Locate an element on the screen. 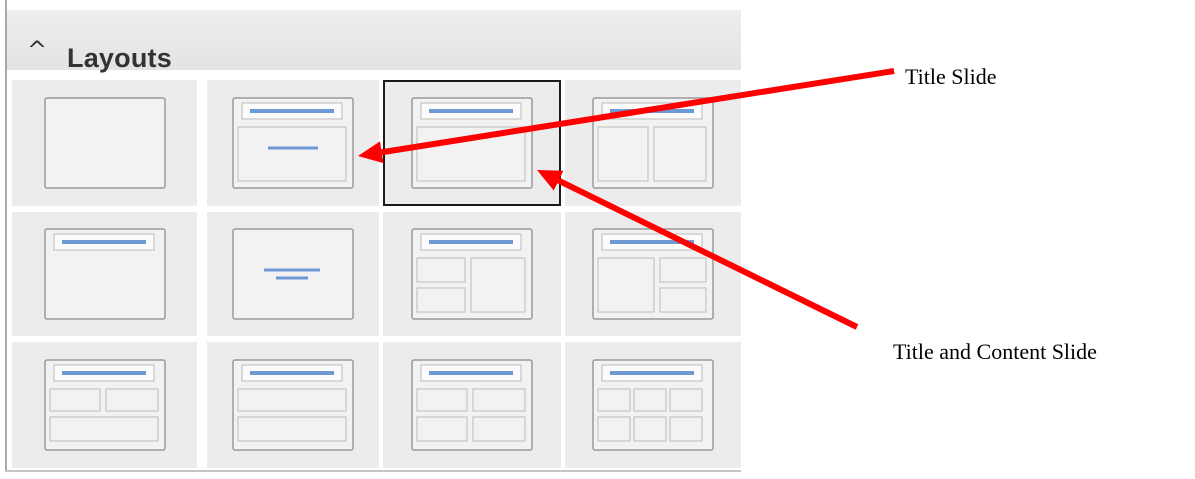  layout-title-6-content is located at coordinates (653, 405).